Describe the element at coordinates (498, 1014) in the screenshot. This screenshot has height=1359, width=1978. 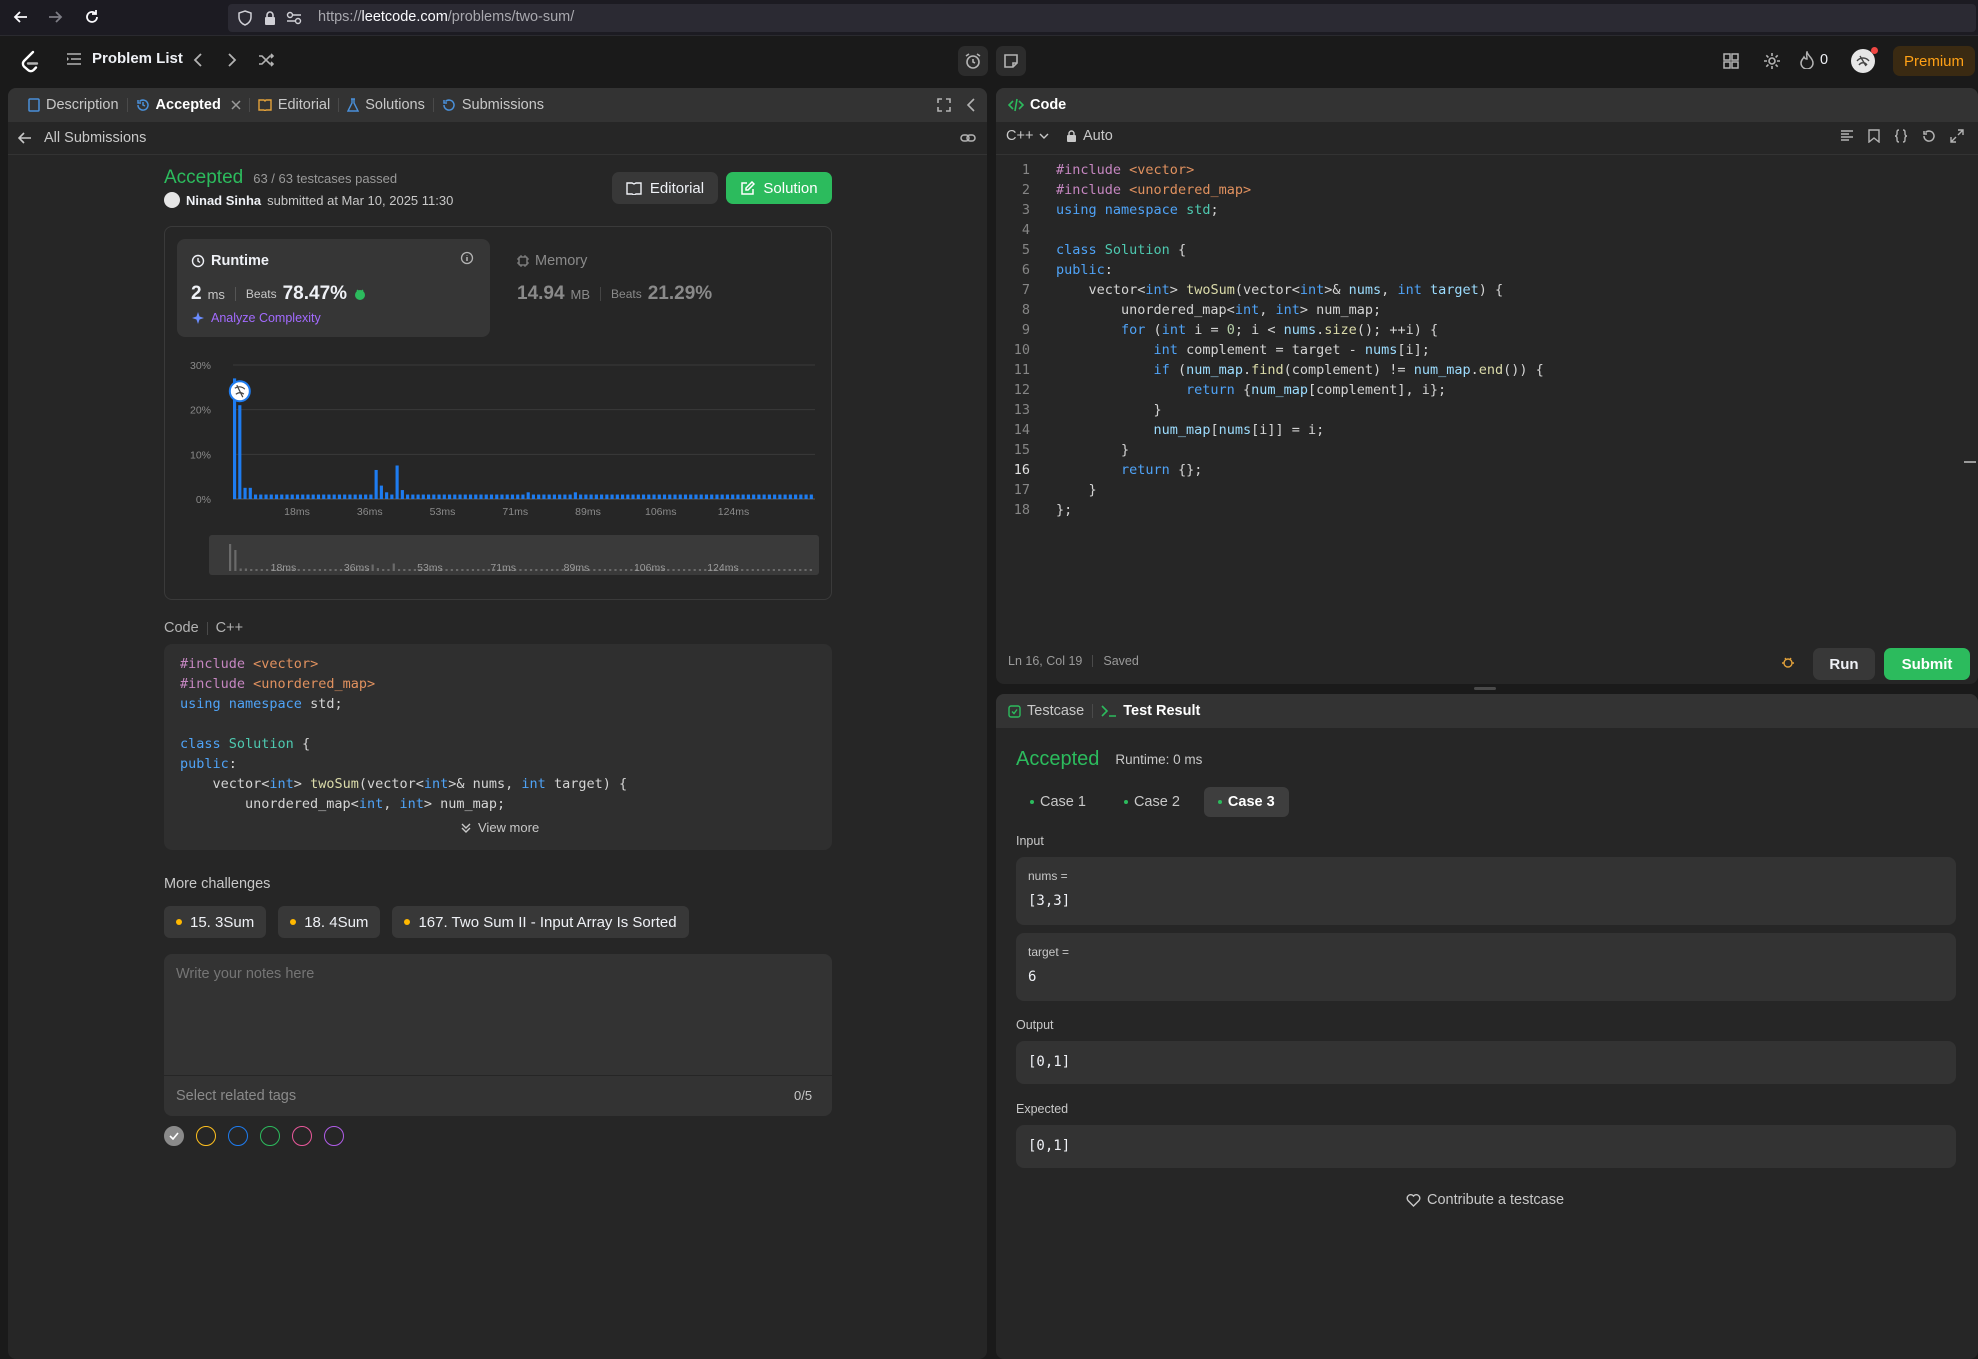
I see `notes-input` at that location.